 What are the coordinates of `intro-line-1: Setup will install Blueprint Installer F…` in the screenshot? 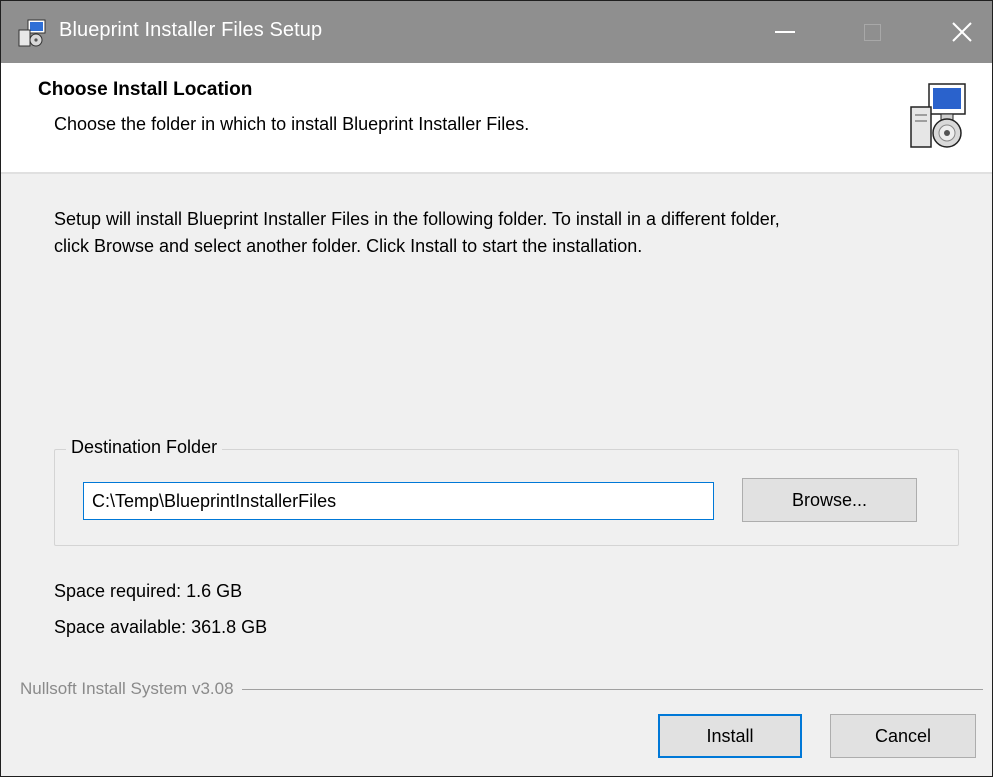 It's located at (417, 219).